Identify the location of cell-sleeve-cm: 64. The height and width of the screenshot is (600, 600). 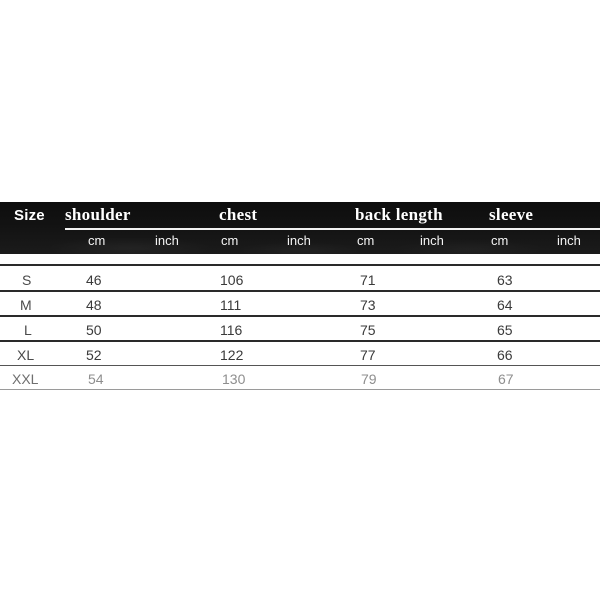
(505, 305).